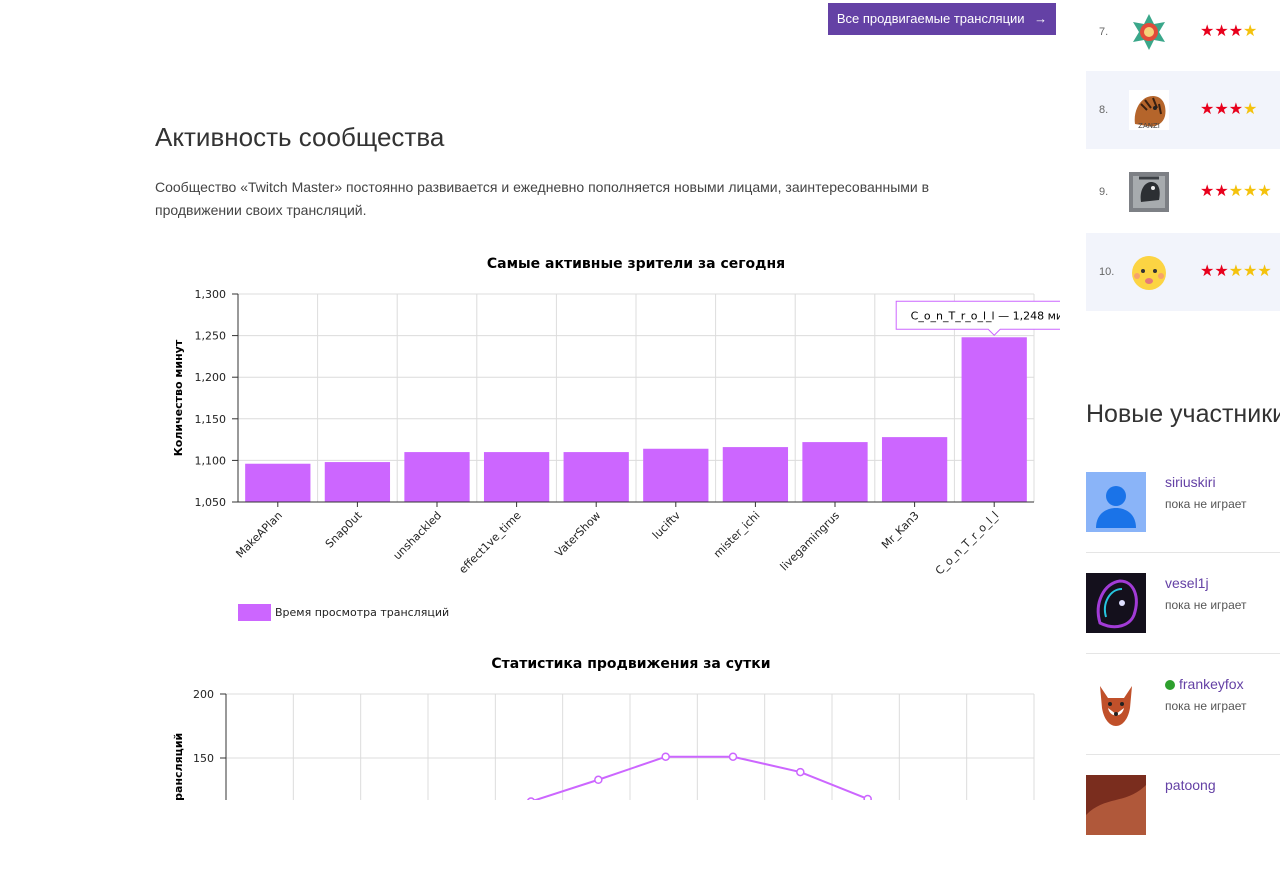 The image size is (1280, 875). Describe the element at coordinates (1187, 583) in the screenshot. I see `member-name: vesel1j` at that location.